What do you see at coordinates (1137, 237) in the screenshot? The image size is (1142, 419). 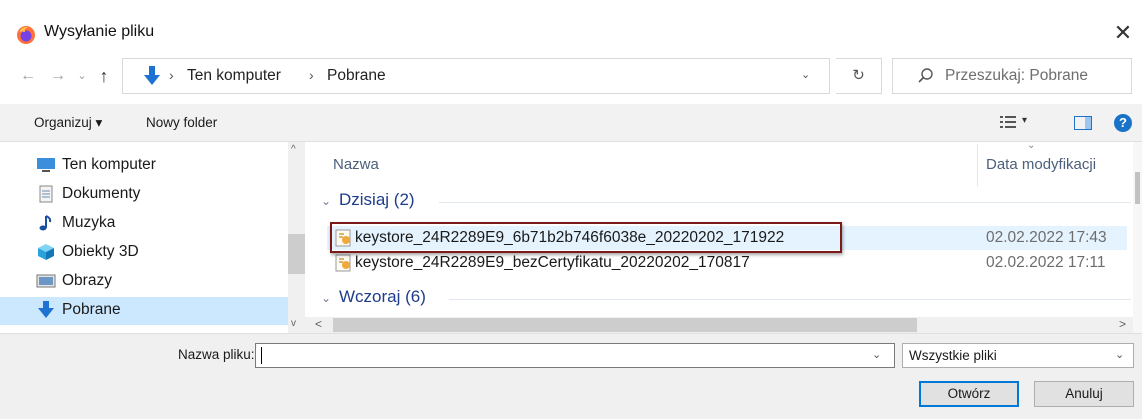 I see `file-list-vertical-scrollbar` at bounding box center [1137, 237].